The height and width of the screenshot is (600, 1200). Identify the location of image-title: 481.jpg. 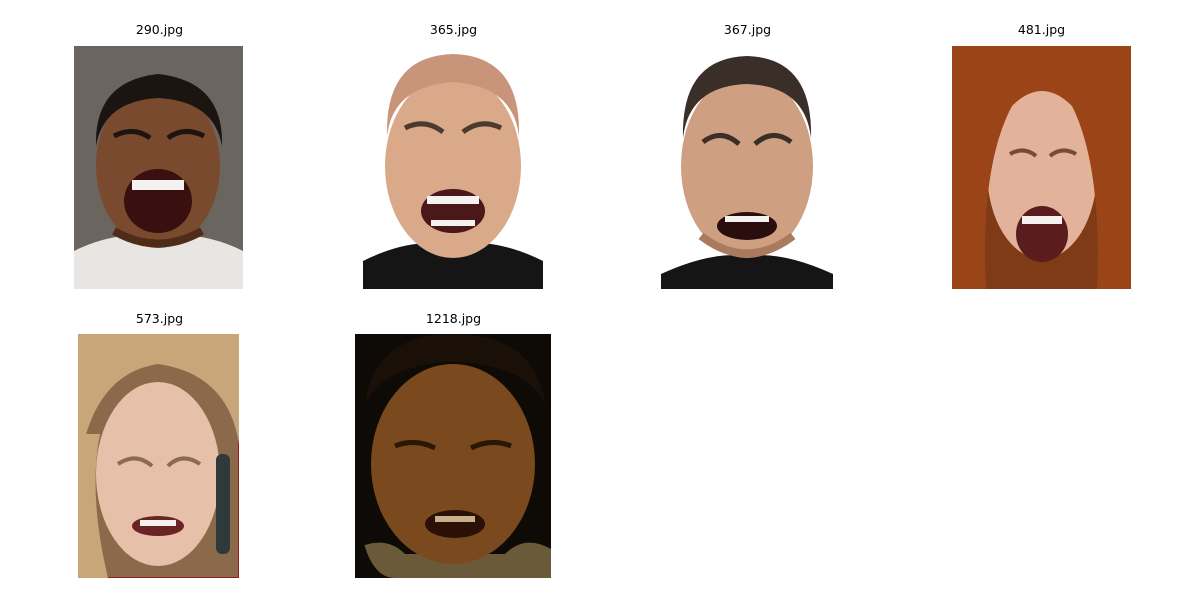
(1041, 29).